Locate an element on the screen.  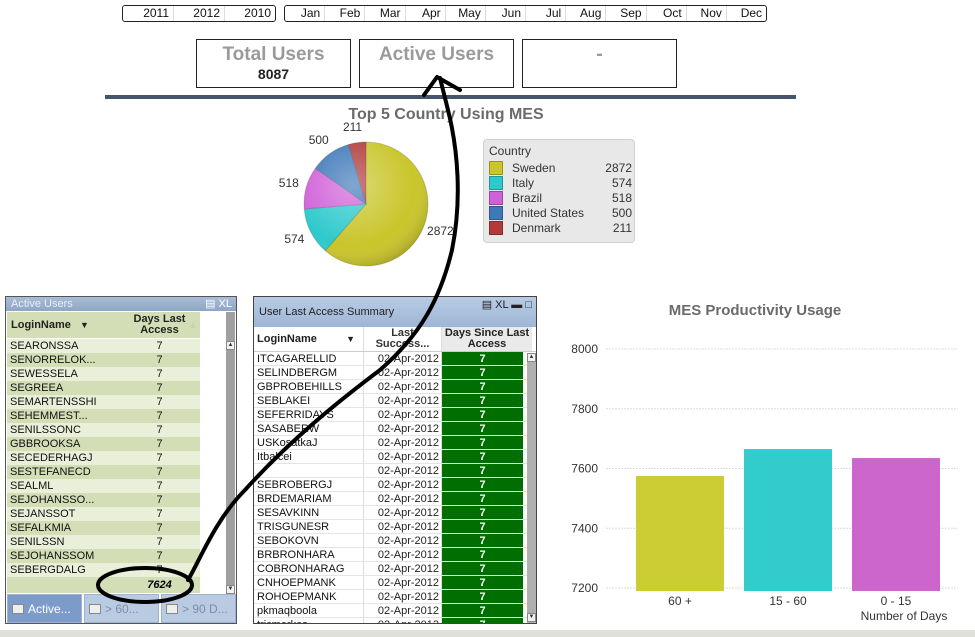
kpi-placeholder: - is located at coordinates (599, 63).